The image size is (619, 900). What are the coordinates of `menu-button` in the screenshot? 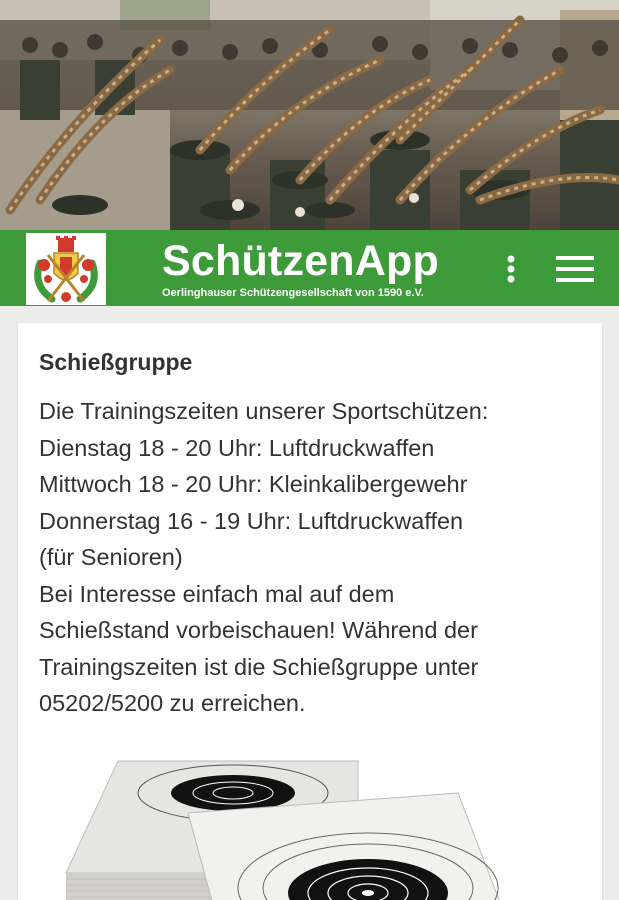 It's located at (575, 269).